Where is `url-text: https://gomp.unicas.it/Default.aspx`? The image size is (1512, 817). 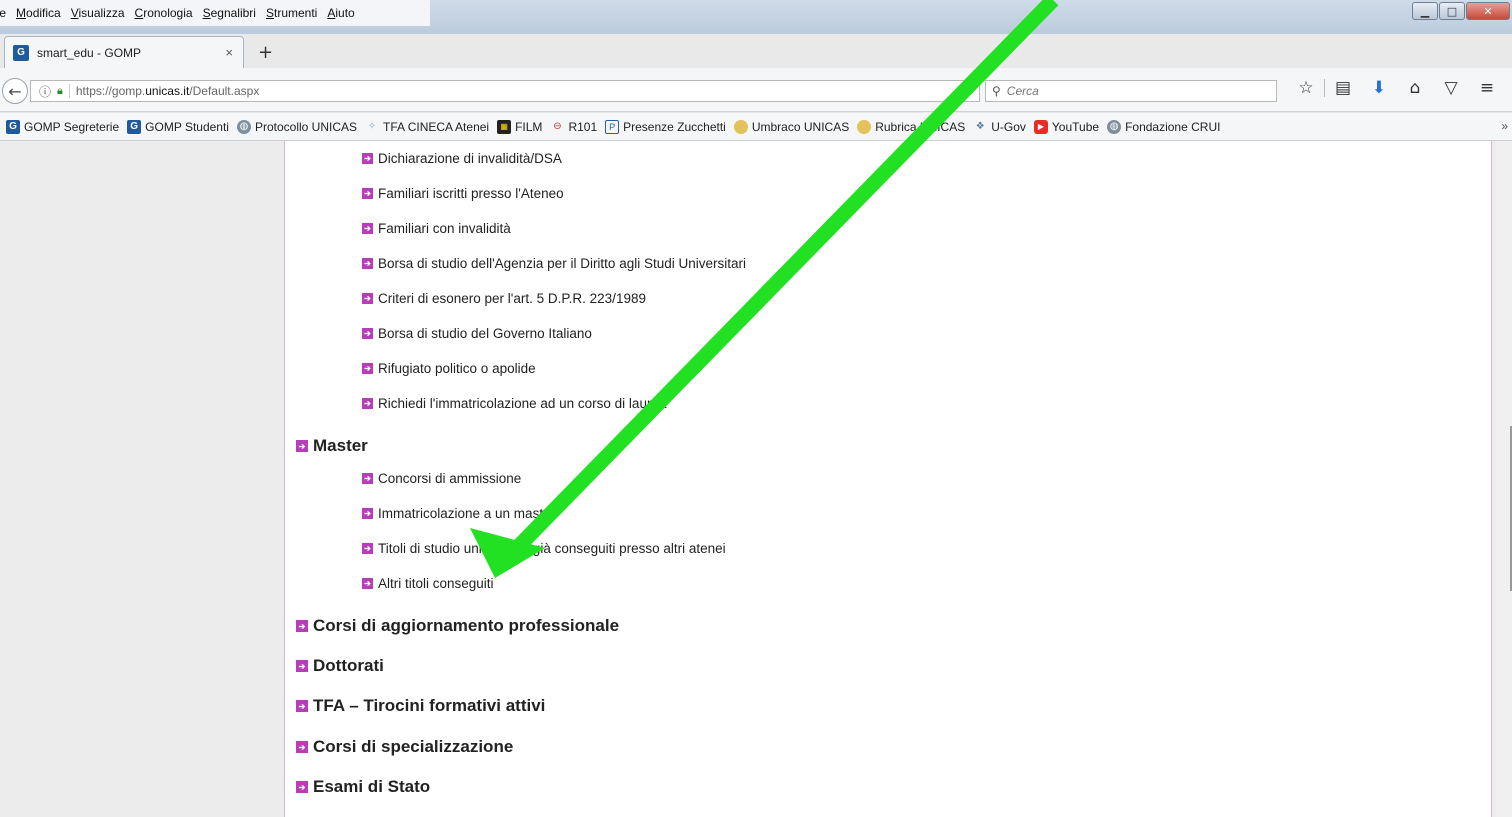
url-text: https://gomp.unicas.it/Default.aspx is located at coordinates (167, 91).